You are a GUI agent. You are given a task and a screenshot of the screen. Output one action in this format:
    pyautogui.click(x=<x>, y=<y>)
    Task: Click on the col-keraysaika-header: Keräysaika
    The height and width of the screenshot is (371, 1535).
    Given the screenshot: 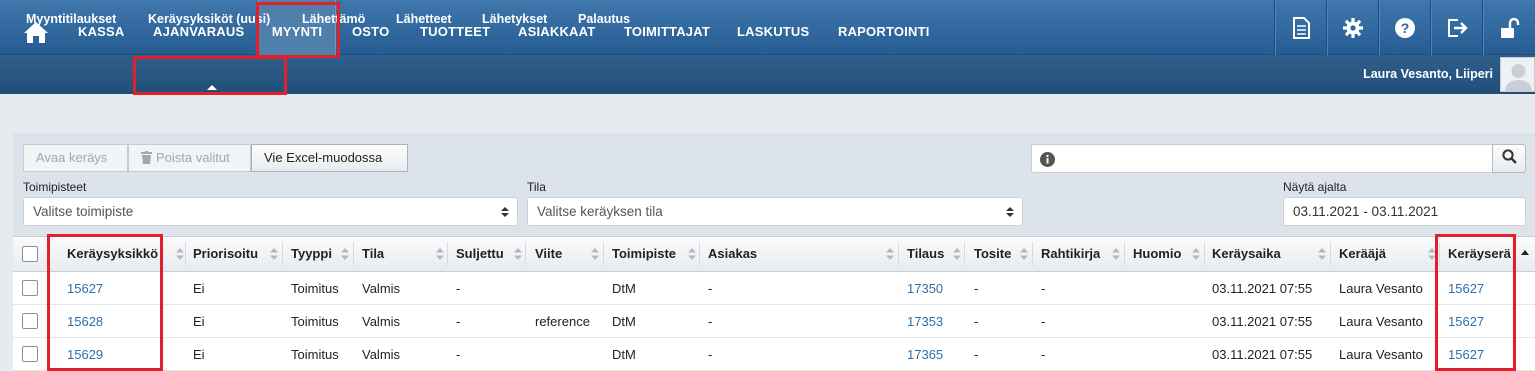 What is the action you would take?
    pyautogui.click(x=1246, y=254)
    